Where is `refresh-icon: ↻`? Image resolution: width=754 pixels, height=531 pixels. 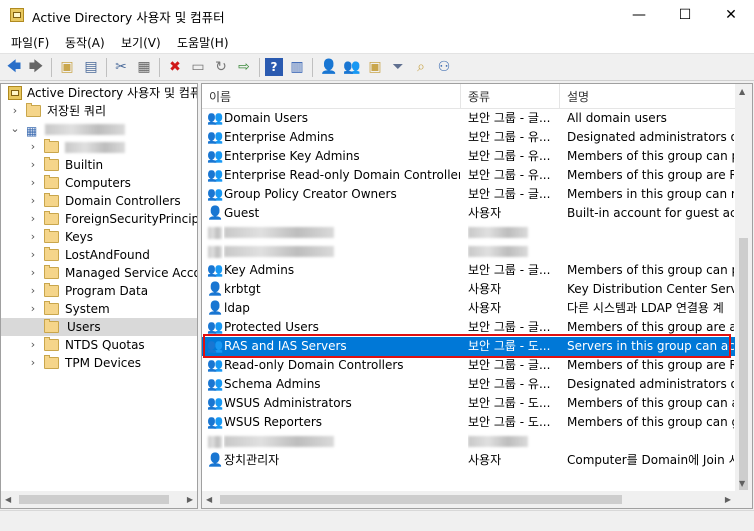 refresh-icon: ↻ is located at coordinates (221, 67).